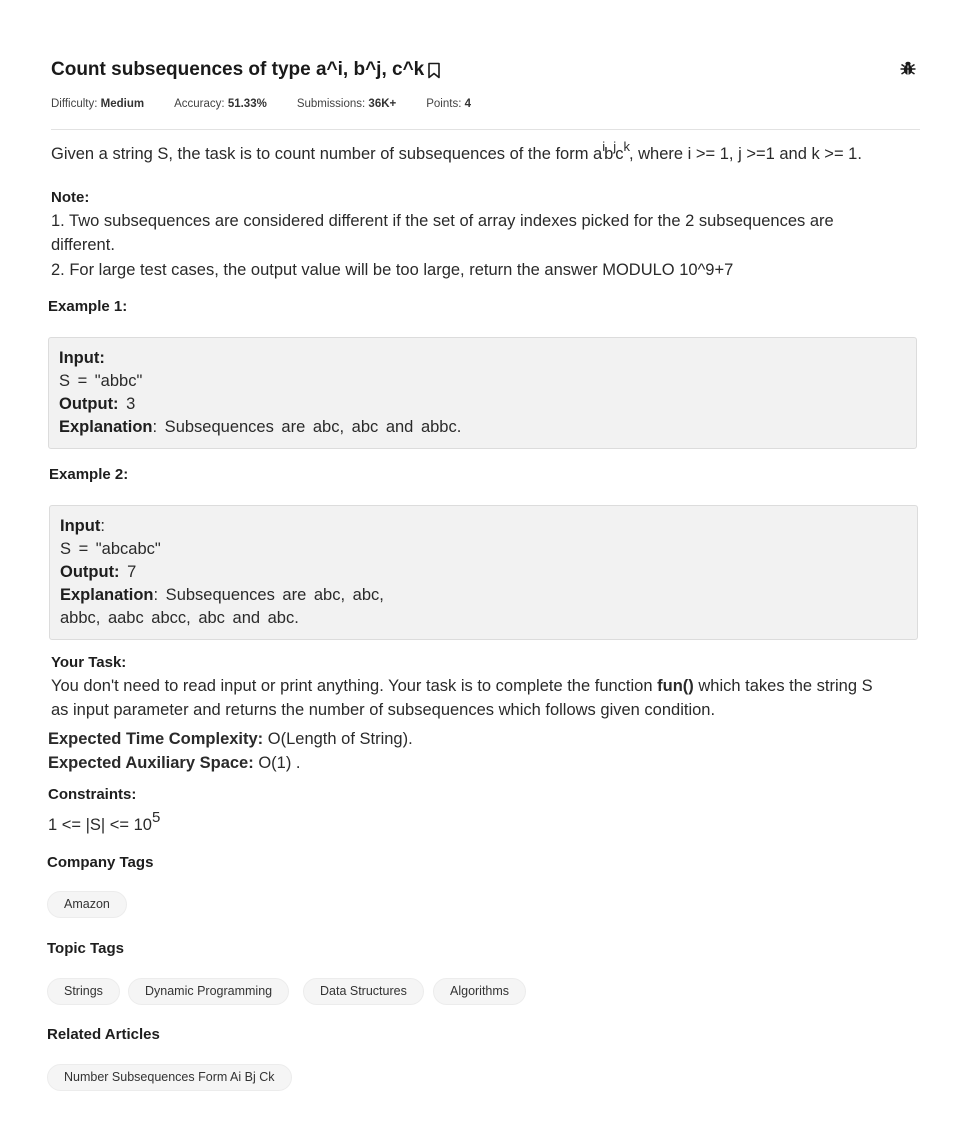  I want to click on bookmark-icon, so click(434, 70).